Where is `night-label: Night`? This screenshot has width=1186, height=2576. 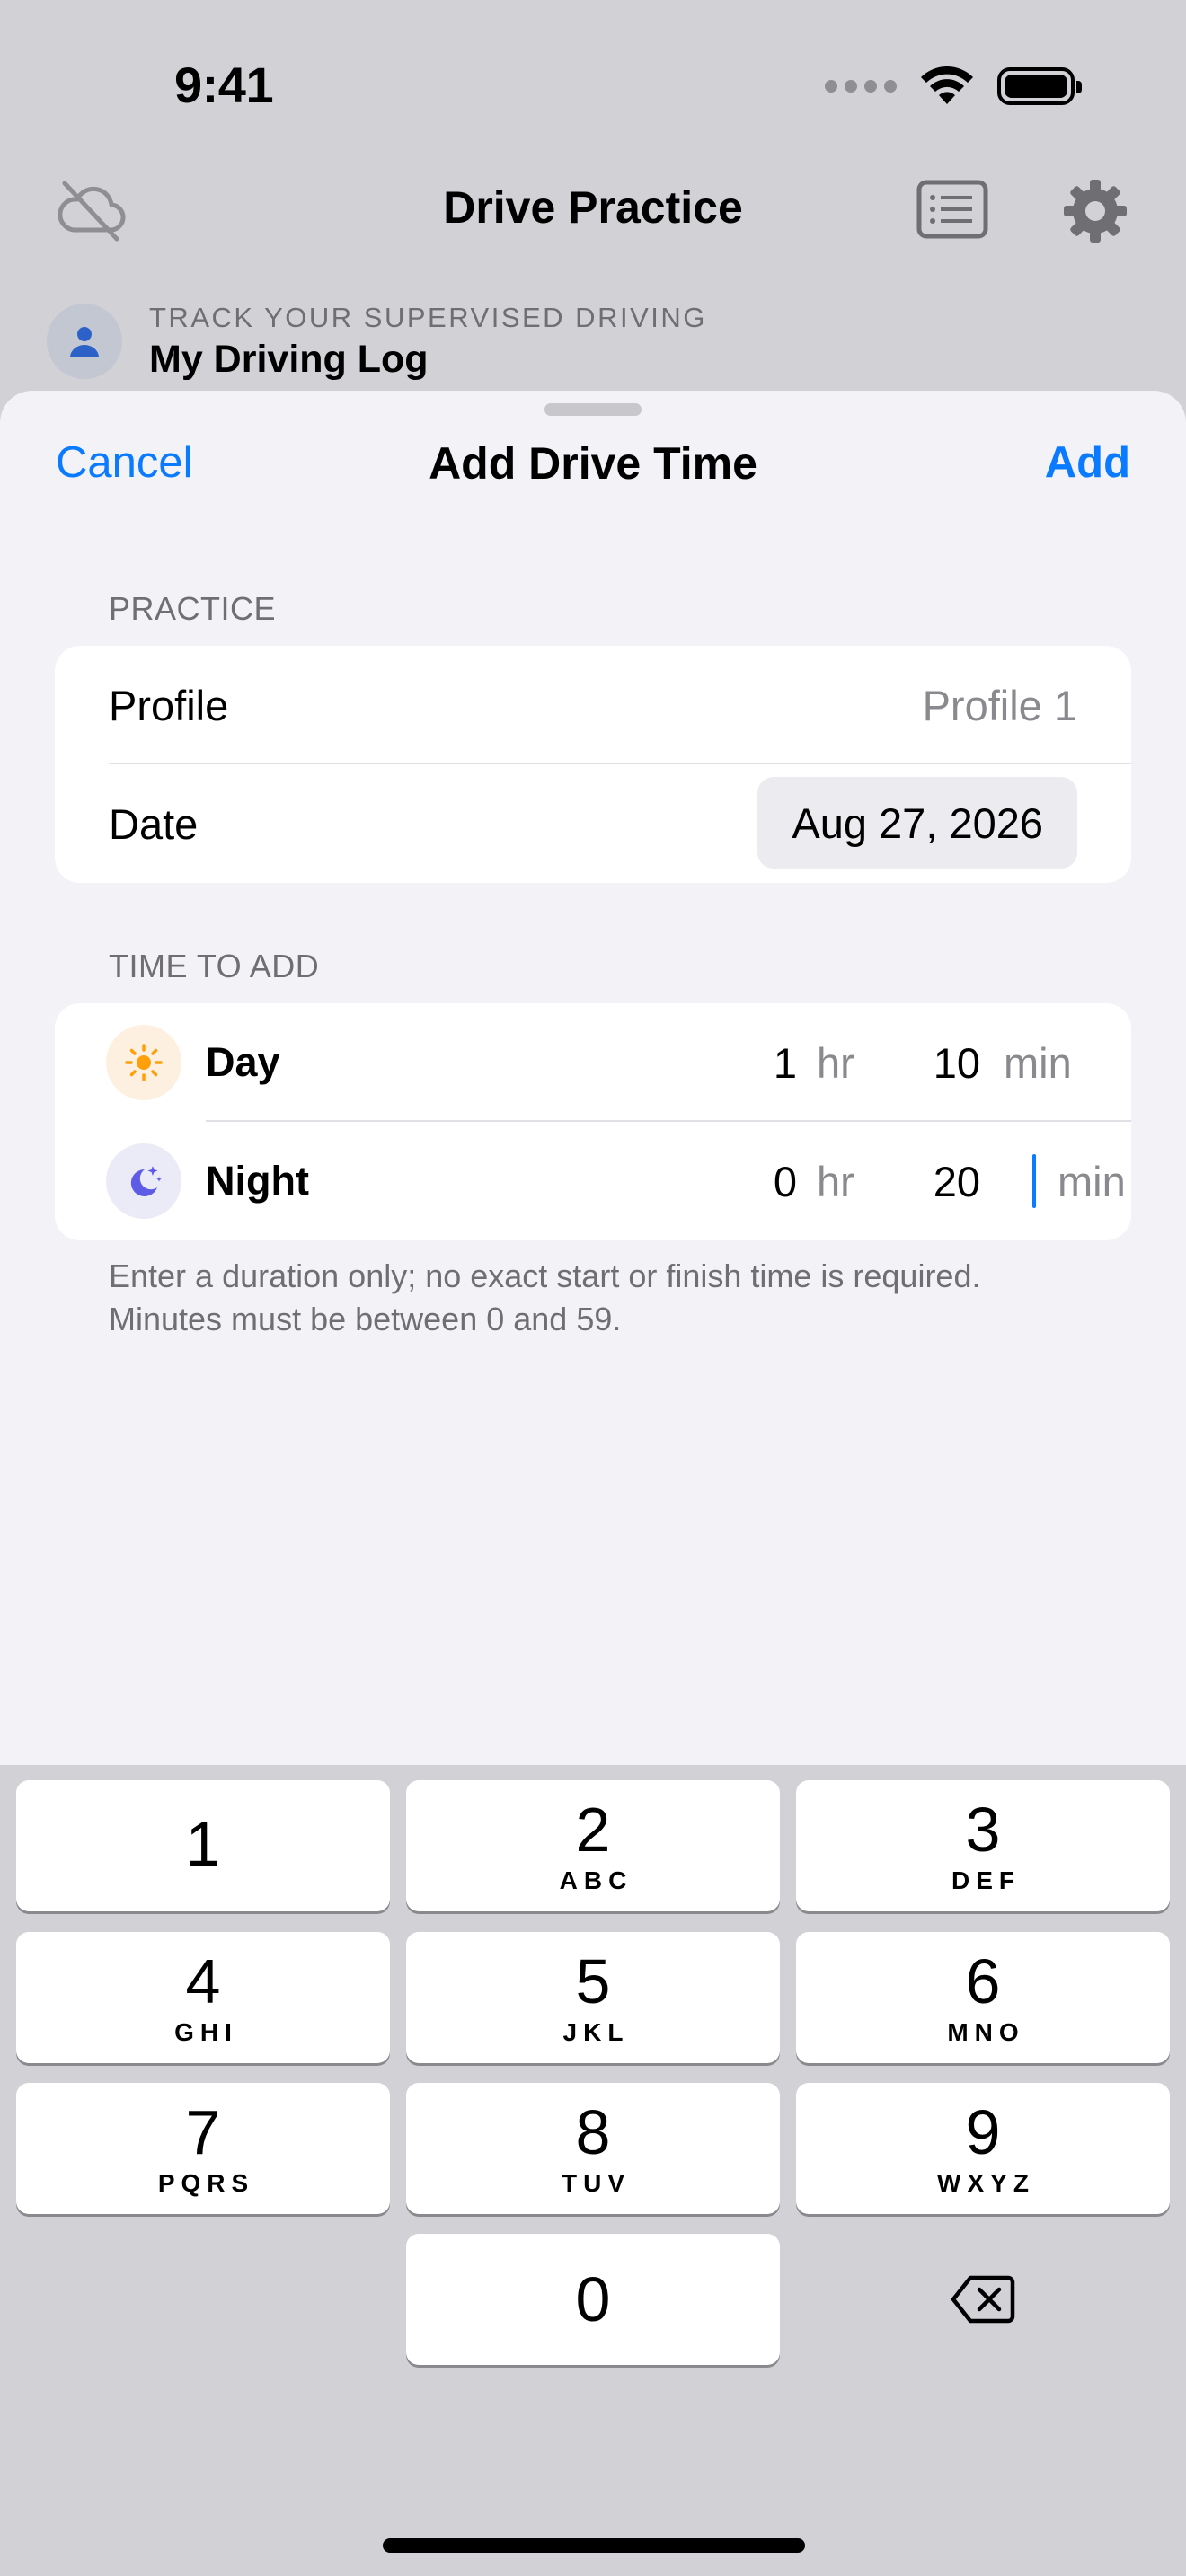 night-label: Night is located at coordinates (257, 1181).